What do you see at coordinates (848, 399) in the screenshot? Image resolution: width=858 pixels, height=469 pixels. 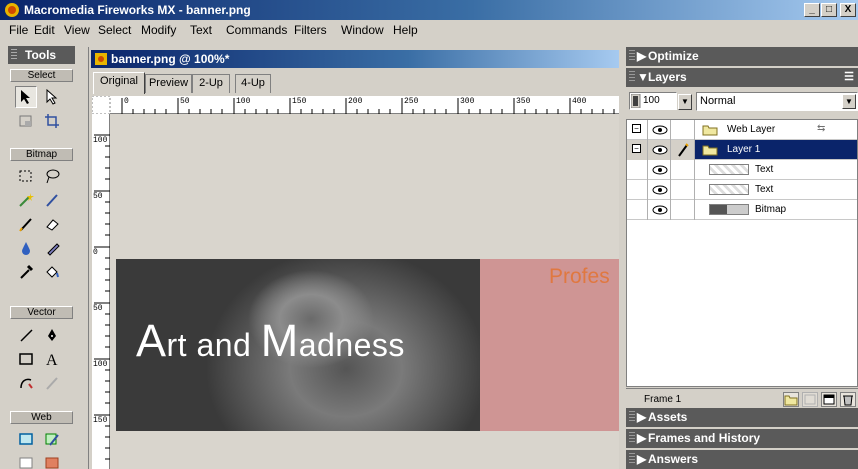 I see `delete-layer-button` at bounding box center [848, 399].